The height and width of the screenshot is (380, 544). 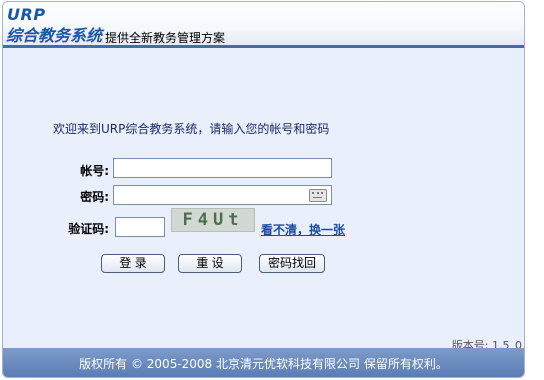 What do you see at coordinates (222, 195) in the screenshot?
I see `password-input` at bounding box center [222, 195].